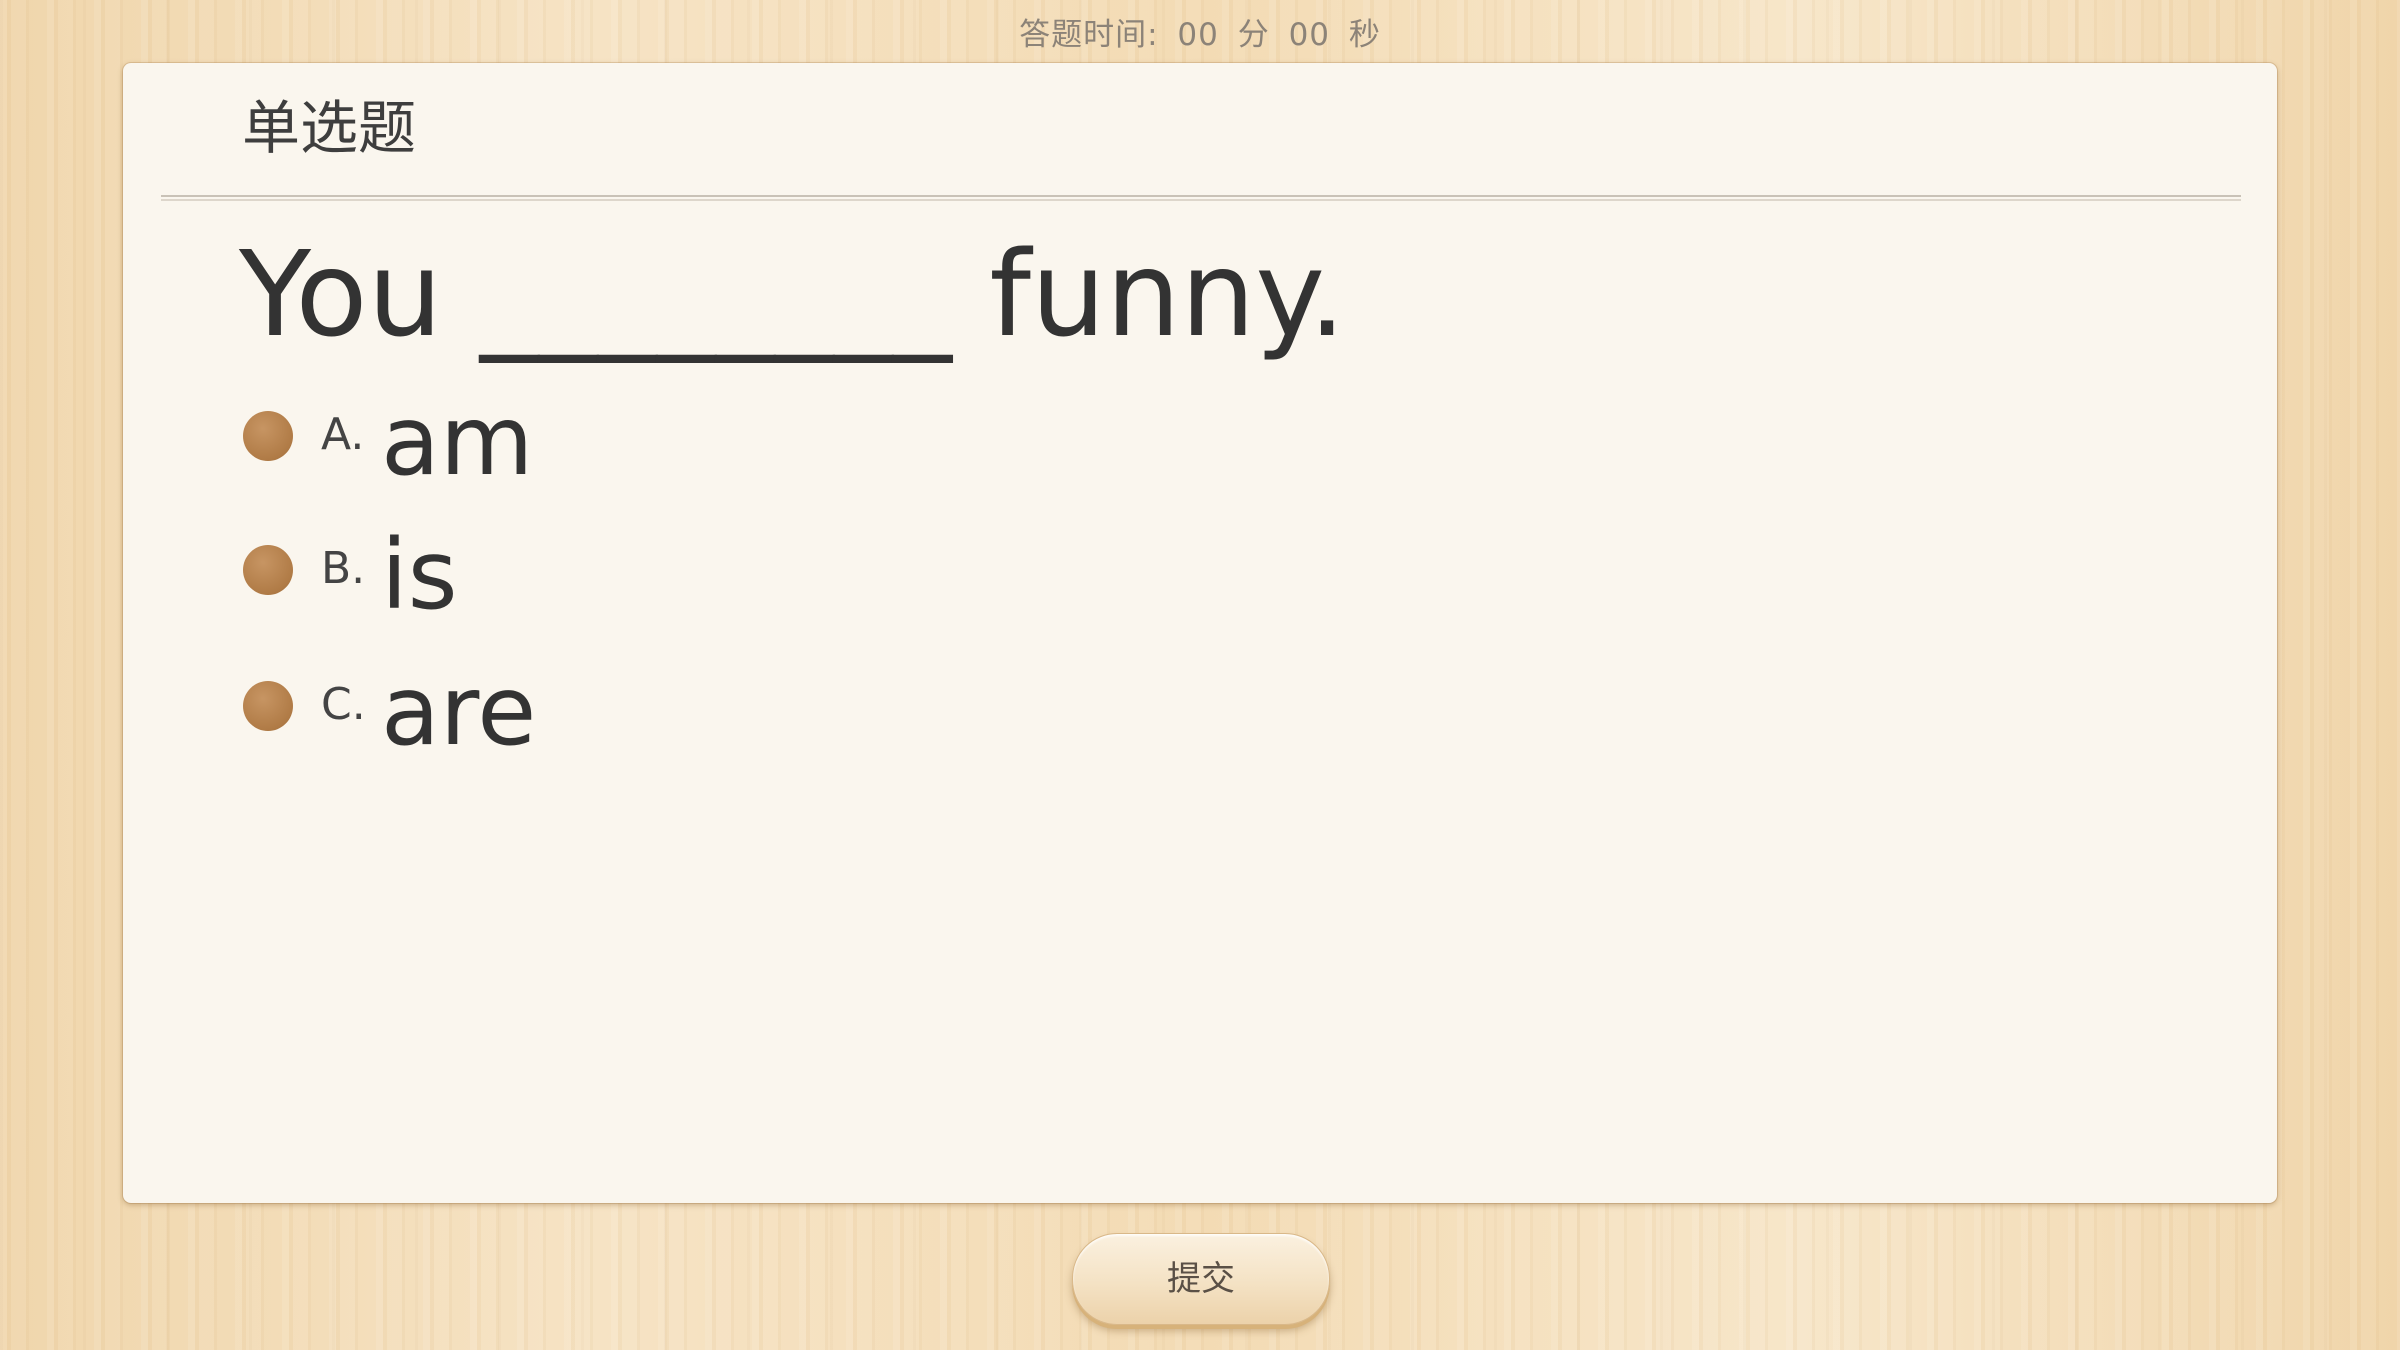  I want to click on option-letter: B., so click(343, 568).